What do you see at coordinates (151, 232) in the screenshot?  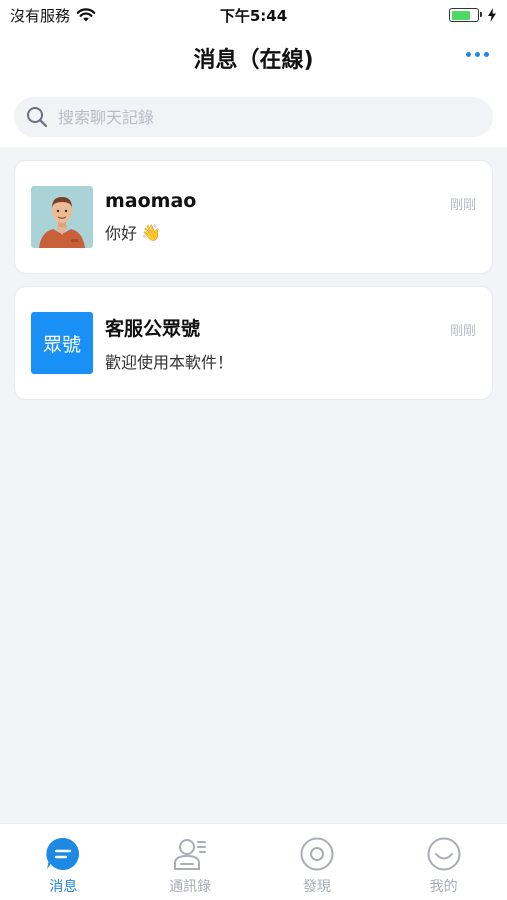 I see `wave-emoji: 👋` at bounding box center [151, 232].